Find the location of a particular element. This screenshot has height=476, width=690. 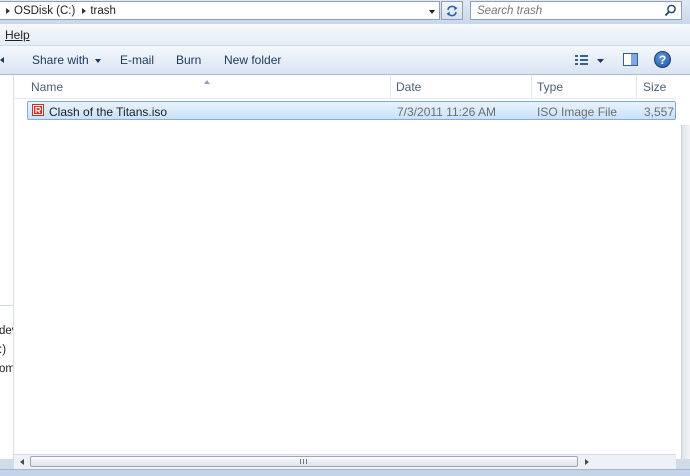

command-overflow-left-icon is located at coordinates (2, 60).